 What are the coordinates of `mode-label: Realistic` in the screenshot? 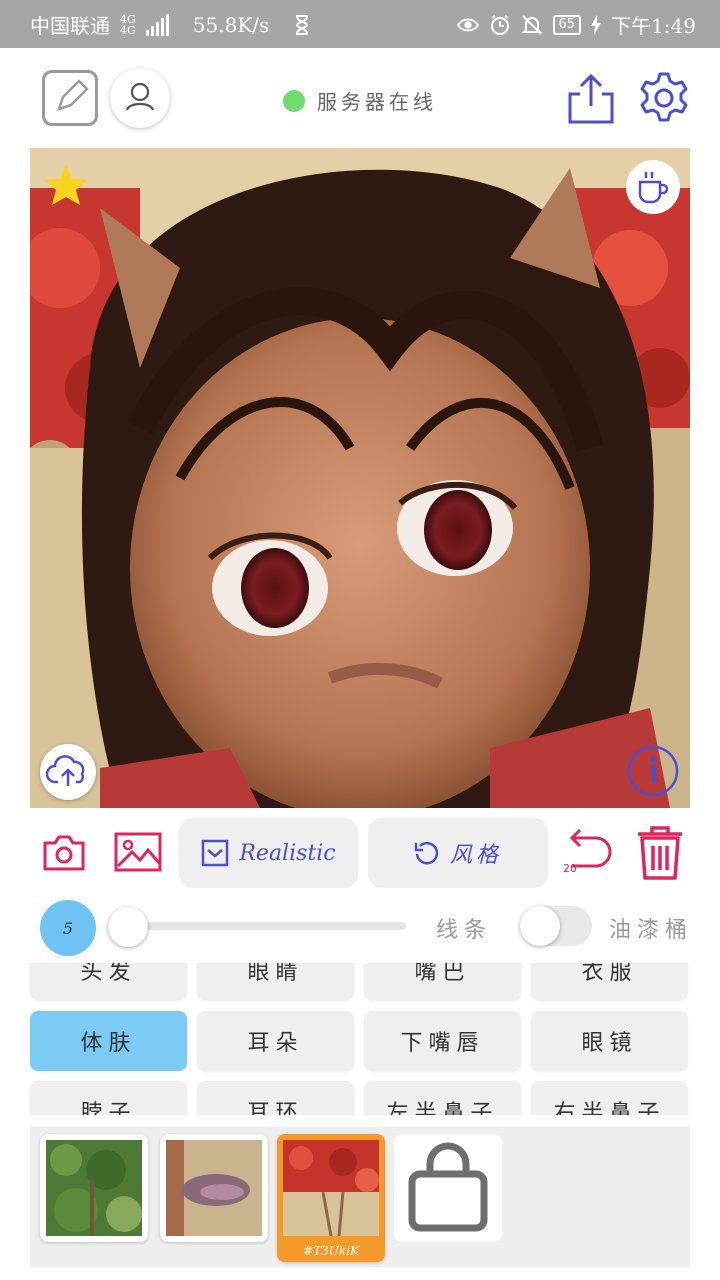 It's located at (287, 853).